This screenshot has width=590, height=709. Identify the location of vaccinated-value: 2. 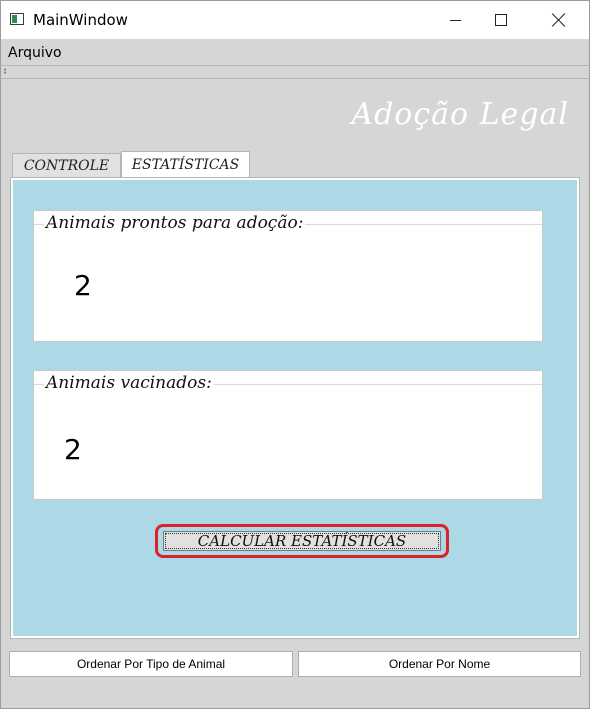
(73, 449).